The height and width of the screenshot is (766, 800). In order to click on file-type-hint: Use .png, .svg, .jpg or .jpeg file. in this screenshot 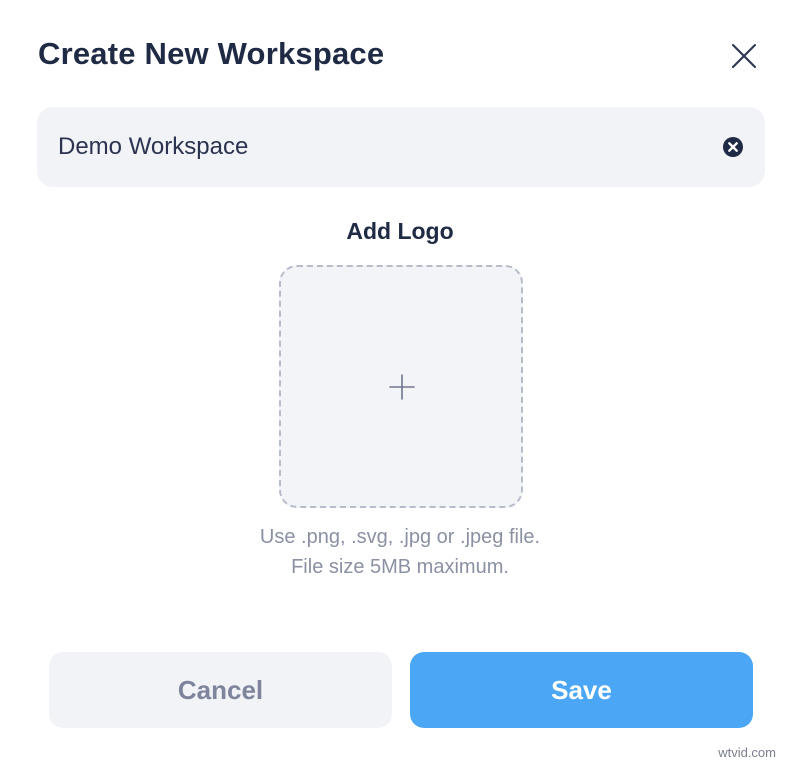, I will do `click(400, 537)`.